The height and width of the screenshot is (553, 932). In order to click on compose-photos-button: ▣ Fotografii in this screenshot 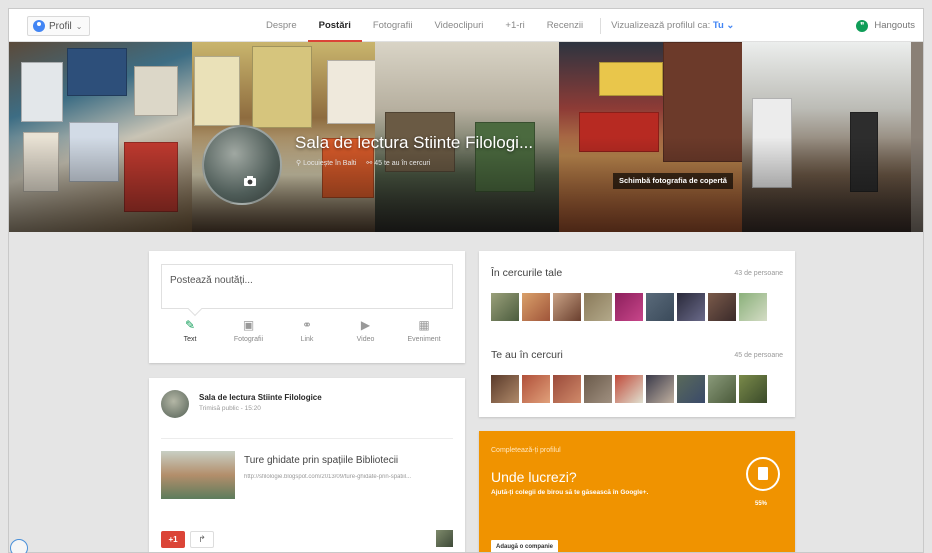, I will do `click(249, 330)`.